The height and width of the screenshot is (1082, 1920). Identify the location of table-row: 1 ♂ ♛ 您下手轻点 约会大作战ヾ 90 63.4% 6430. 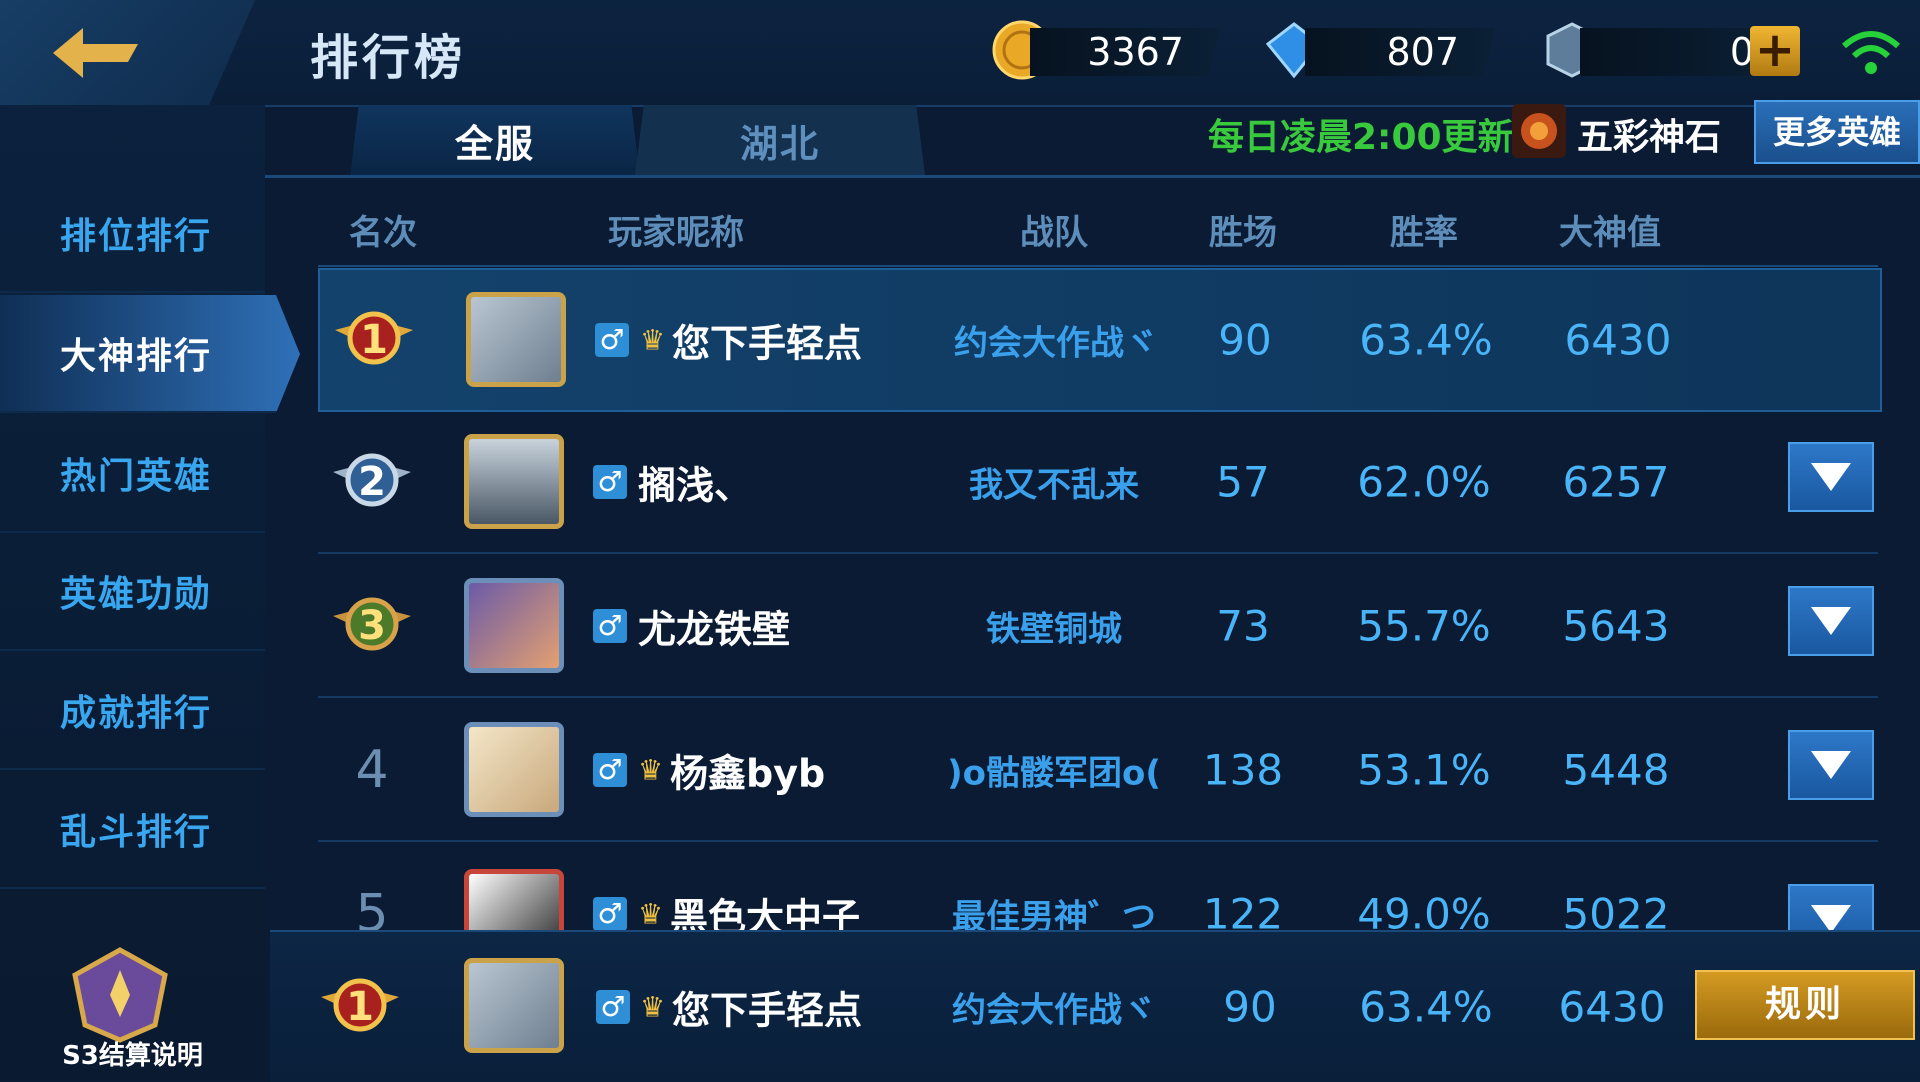
(1100, 340).